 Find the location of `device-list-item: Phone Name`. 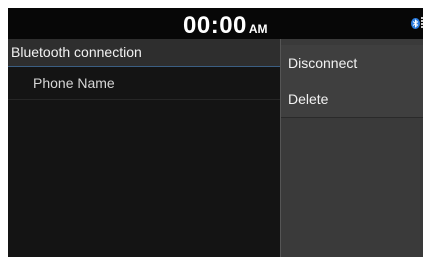

device-list-item: Phone Name is located at coordinates (145, 83).